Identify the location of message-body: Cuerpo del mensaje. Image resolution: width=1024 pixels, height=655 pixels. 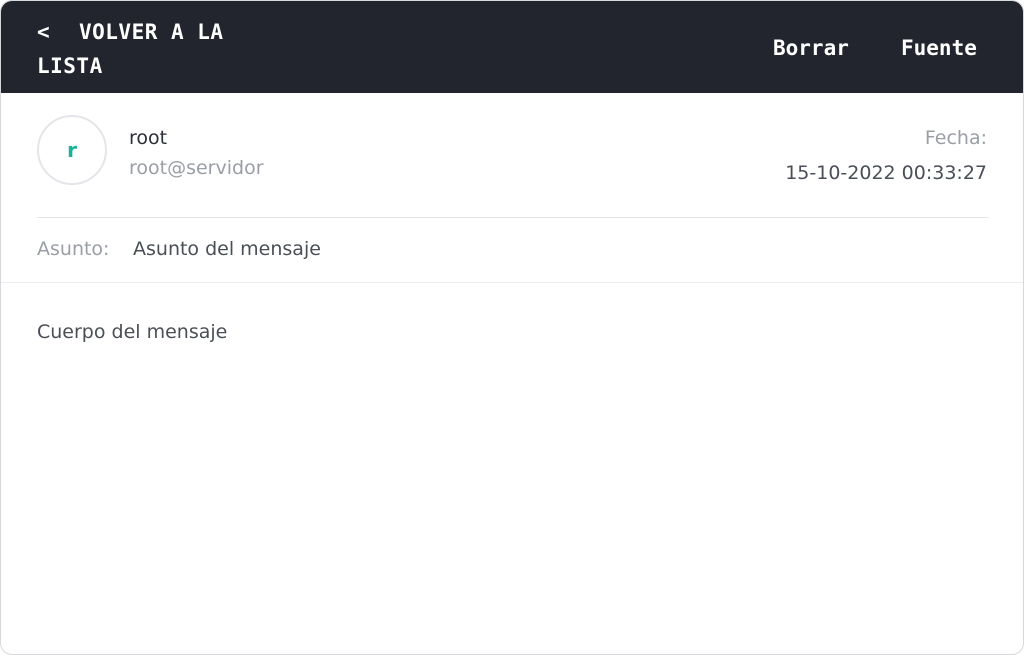
(132, 332).